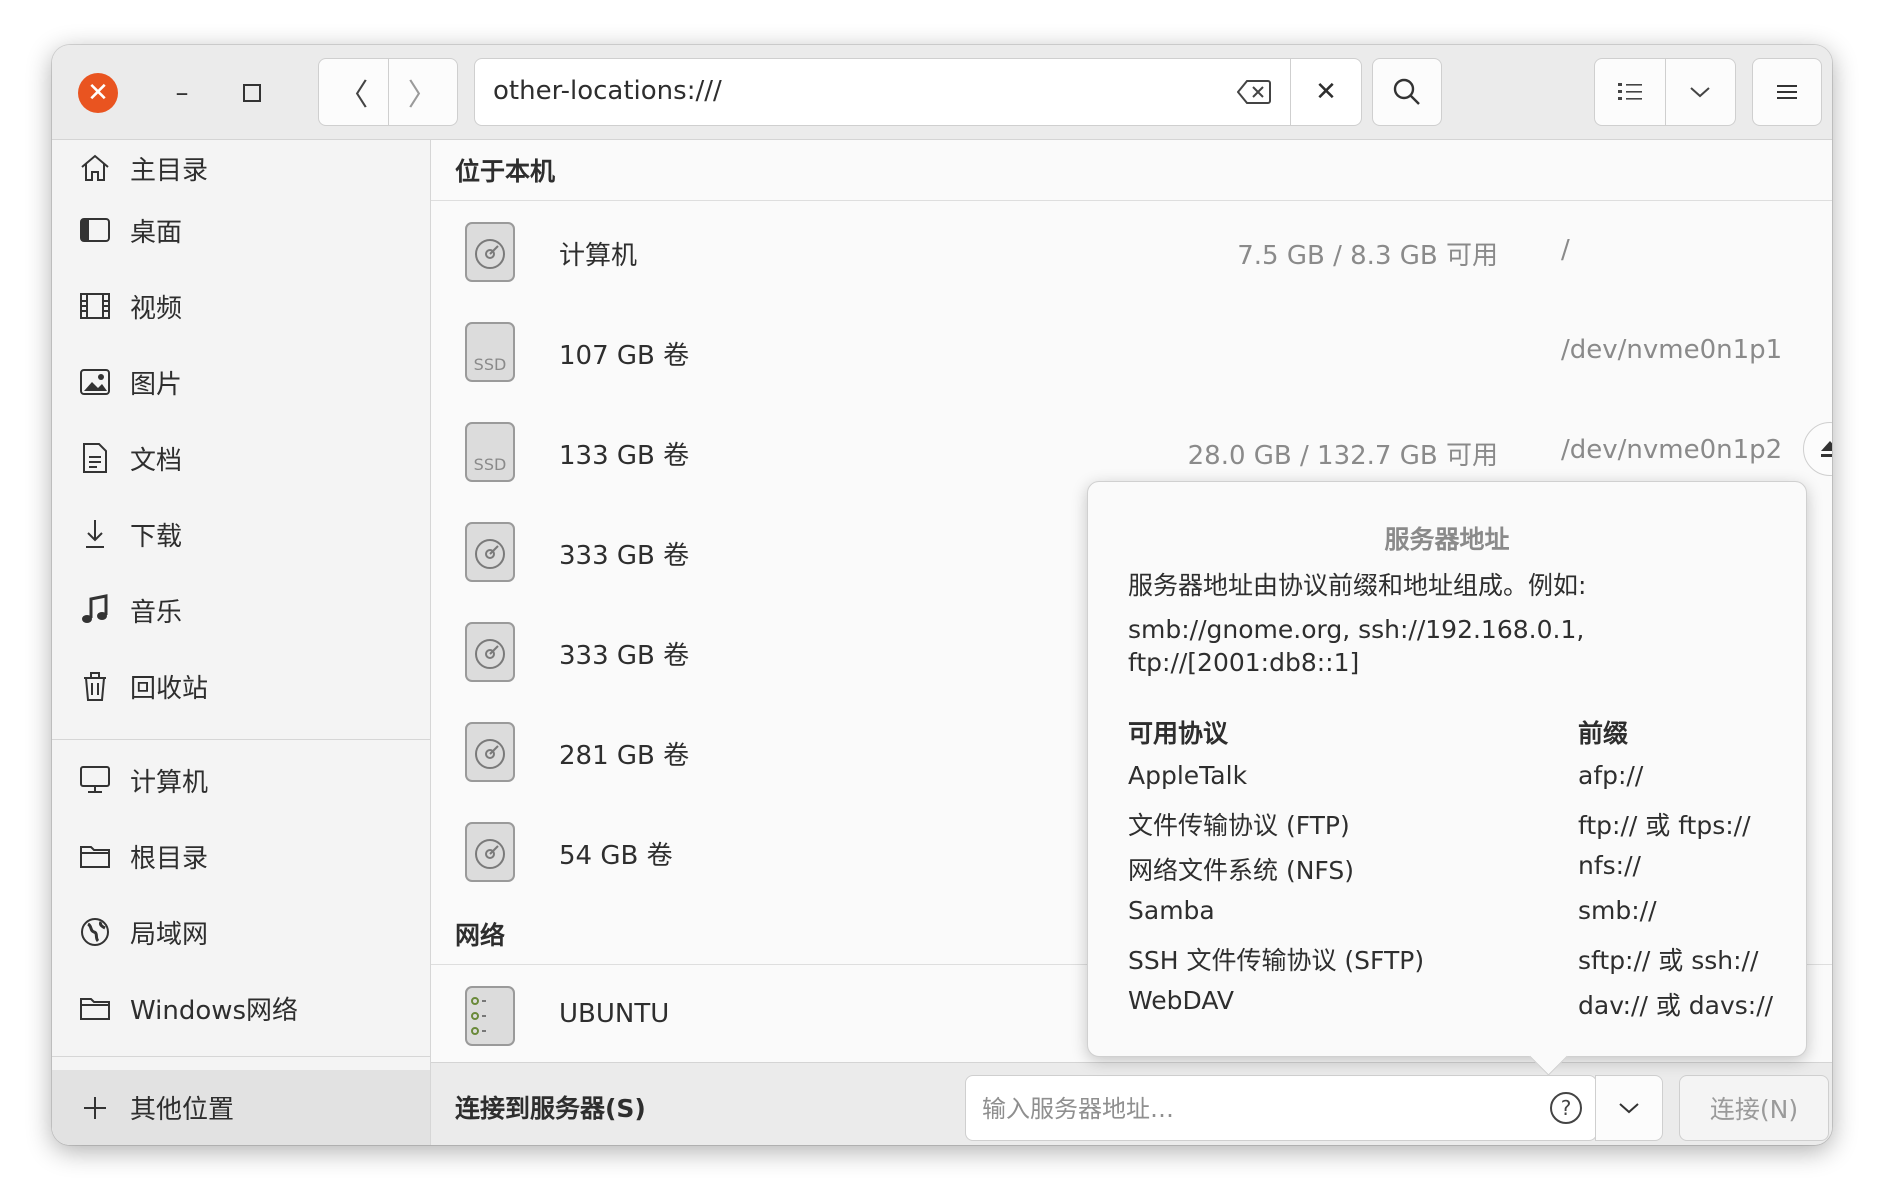 This screenshot has width=1884, height=1204. I want to click on server-address-field: ?, so click(1281, 1108).